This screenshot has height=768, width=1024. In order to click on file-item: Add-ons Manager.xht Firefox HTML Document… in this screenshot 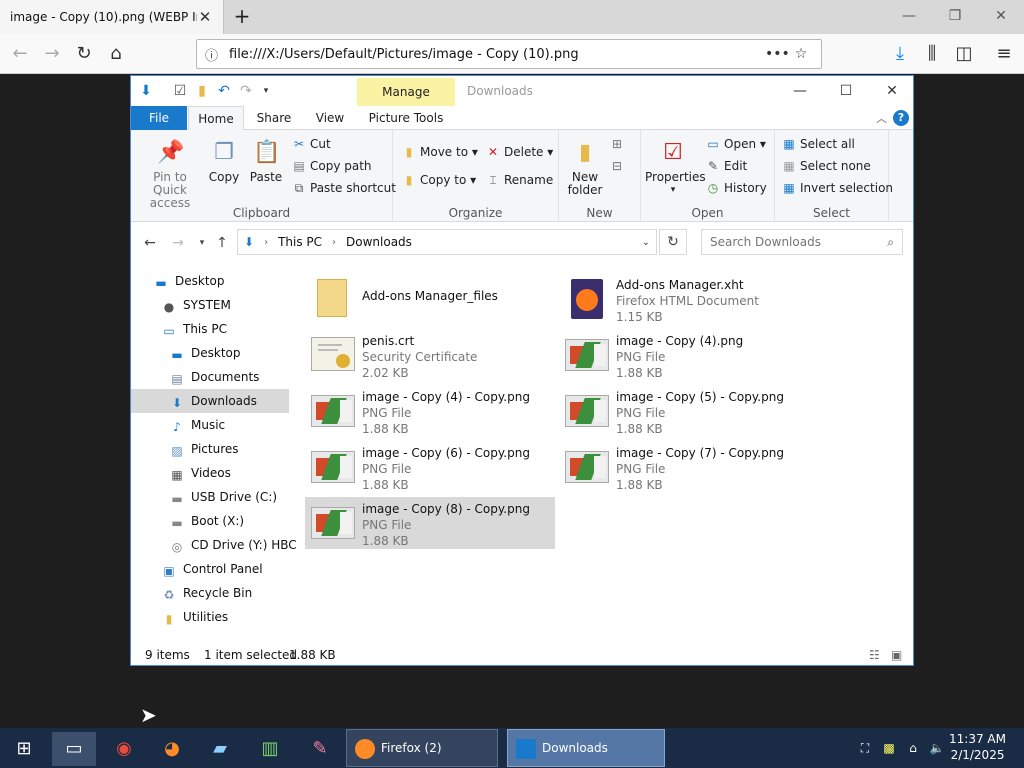, I will do `click(684, 299)`.